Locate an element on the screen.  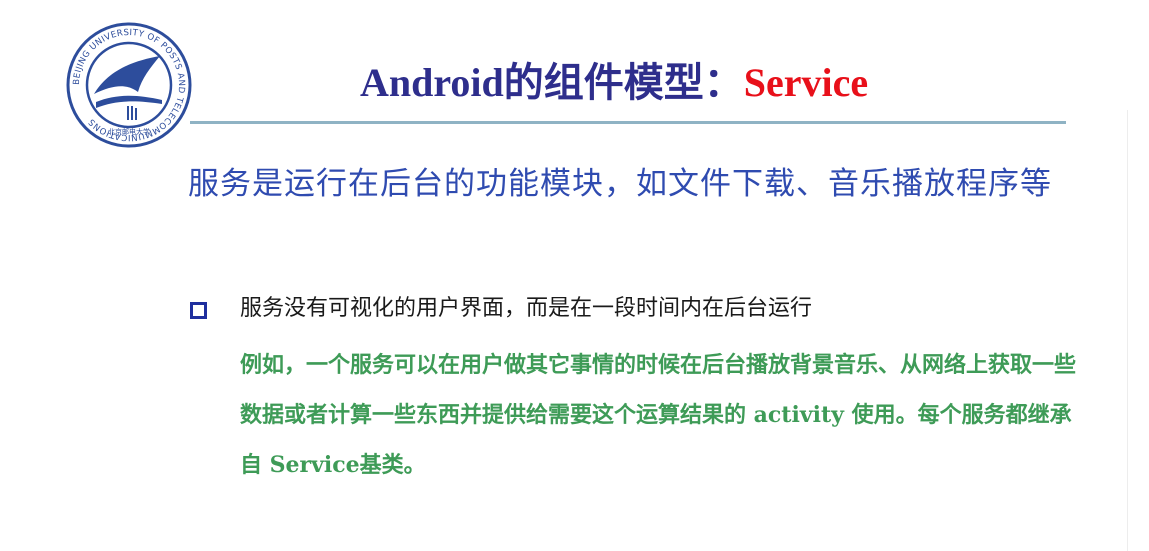
title-divider is located at coordinates (628, 122).